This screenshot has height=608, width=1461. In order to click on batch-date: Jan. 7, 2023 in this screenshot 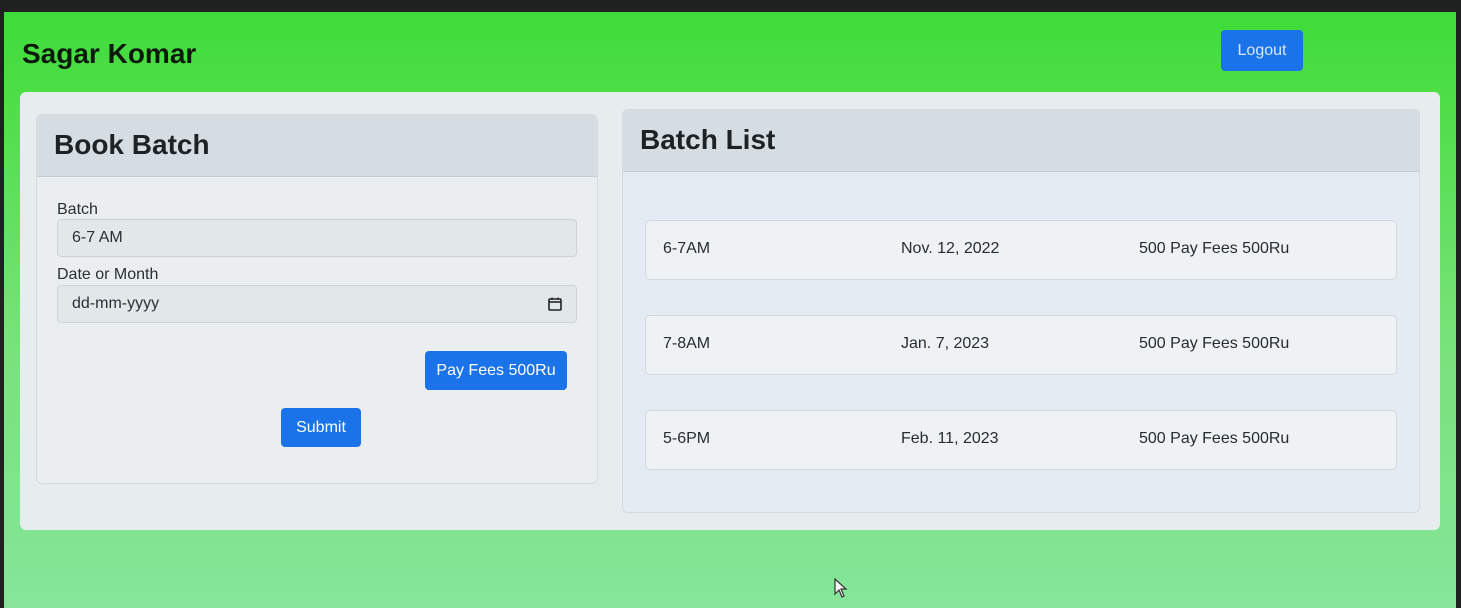, I will do `click(945, 343)`.